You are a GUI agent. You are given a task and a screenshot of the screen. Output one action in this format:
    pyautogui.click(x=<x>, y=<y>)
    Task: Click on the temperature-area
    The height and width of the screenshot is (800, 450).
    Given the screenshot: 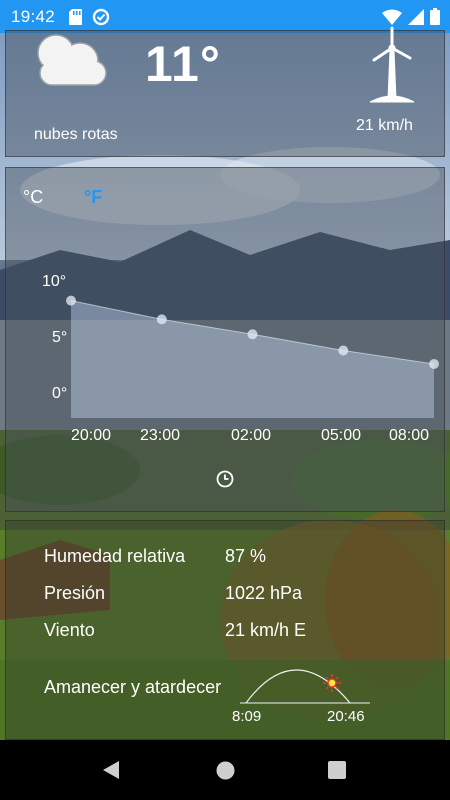 What is the action you would take?
    pyautogui.click(x=252, y=359)
    